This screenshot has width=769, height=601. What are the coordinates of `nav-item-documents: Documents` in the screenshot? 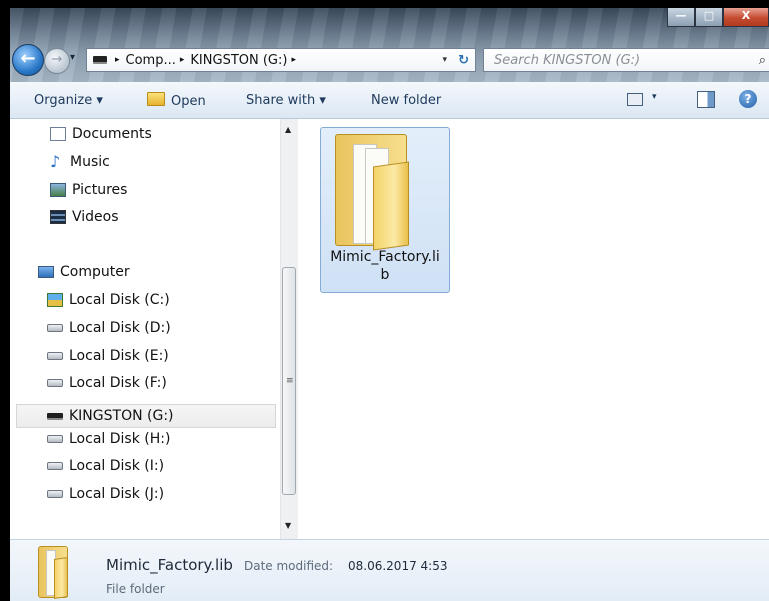 It's located at (101, 134).